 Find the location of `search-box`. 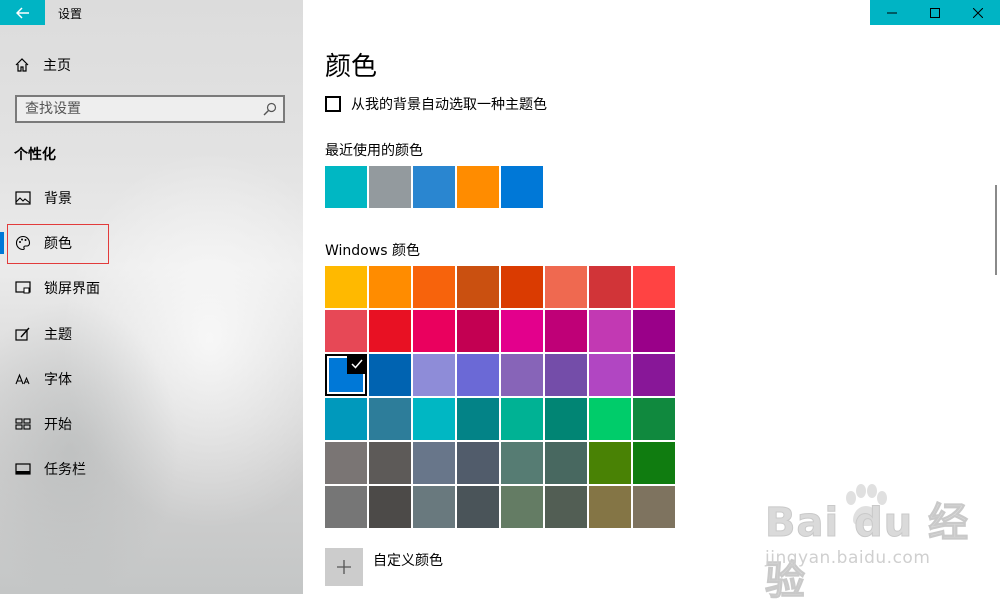

search-box is located at coordinates (150, 109).